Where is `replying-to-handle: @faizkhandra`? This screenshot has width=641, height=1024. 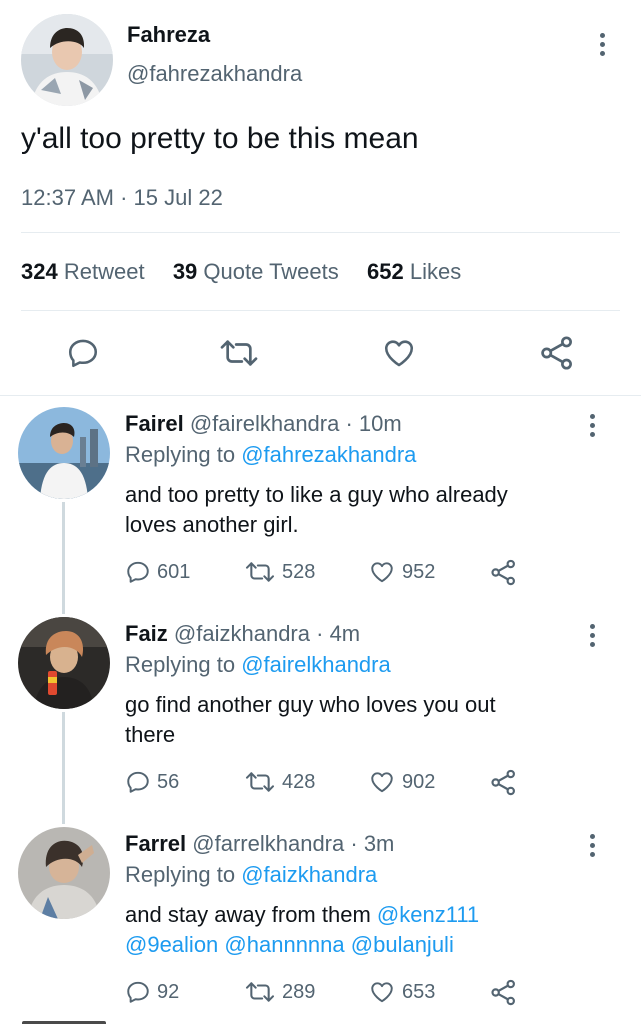 replying-to-handle: @faizkhandra is located at coordinates (309, 874).